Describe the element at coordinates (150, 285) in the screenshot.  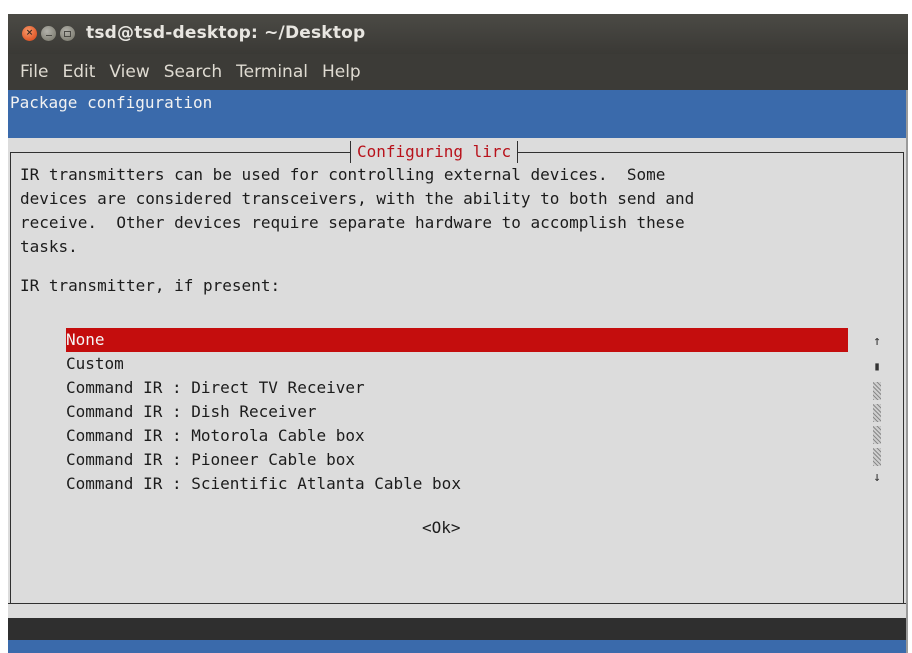
I see `transmitter-prompt: IR transmitter, if present:` at that location.